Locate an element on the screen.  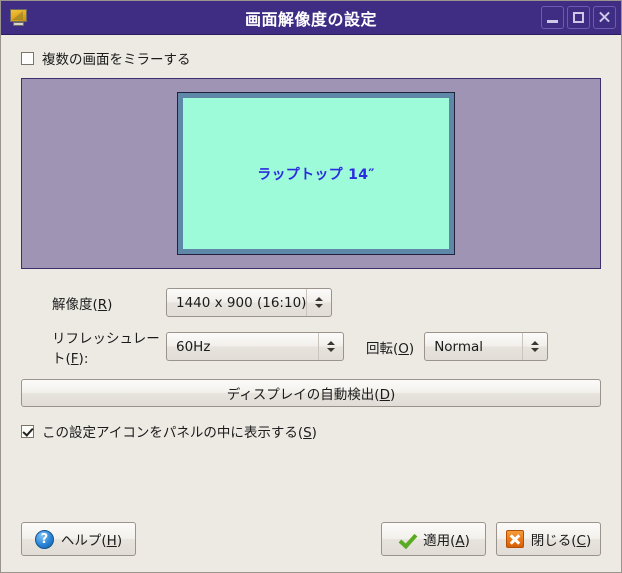
resolution-row: 解像度(R) 1440 x 900 (16:10) is located at coordinates (311, 302).